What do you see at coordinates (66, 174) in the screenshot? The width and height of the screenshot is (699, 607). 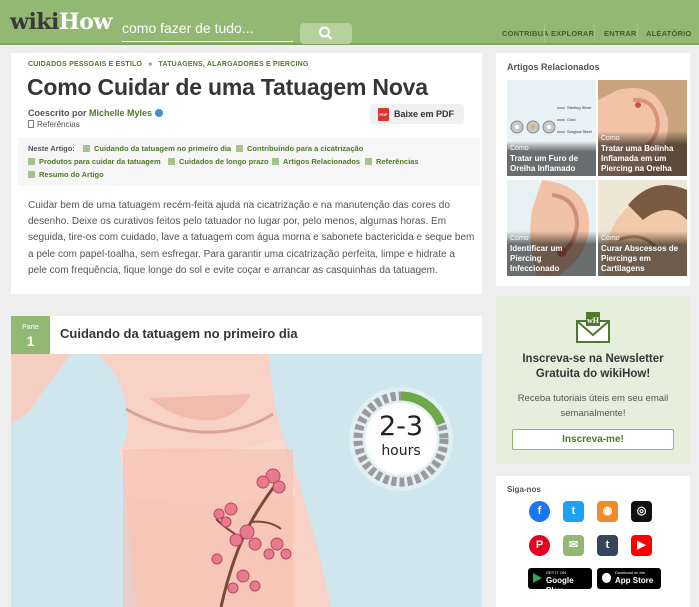 I see `toc-item: Resumo do Artigo` at bounding box center [66, 174].